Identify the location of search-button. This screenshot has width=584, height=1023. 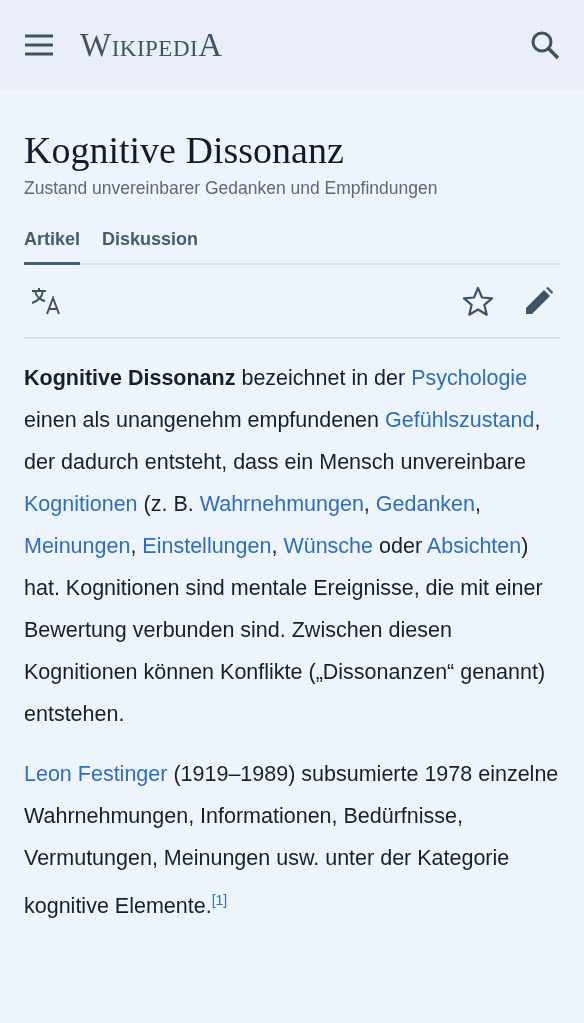
(545, 45).